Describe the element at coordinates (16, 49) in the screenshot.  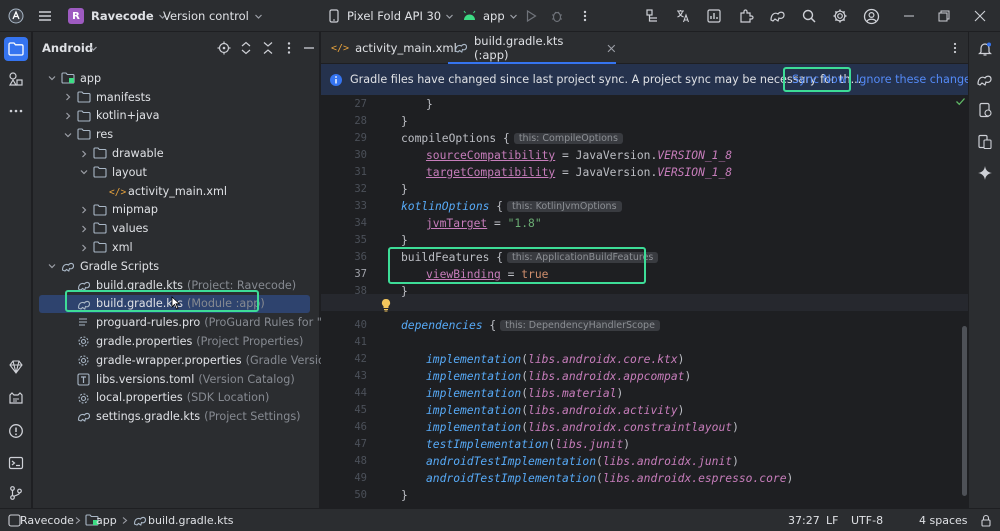
I see `project-tool-button` at that location.